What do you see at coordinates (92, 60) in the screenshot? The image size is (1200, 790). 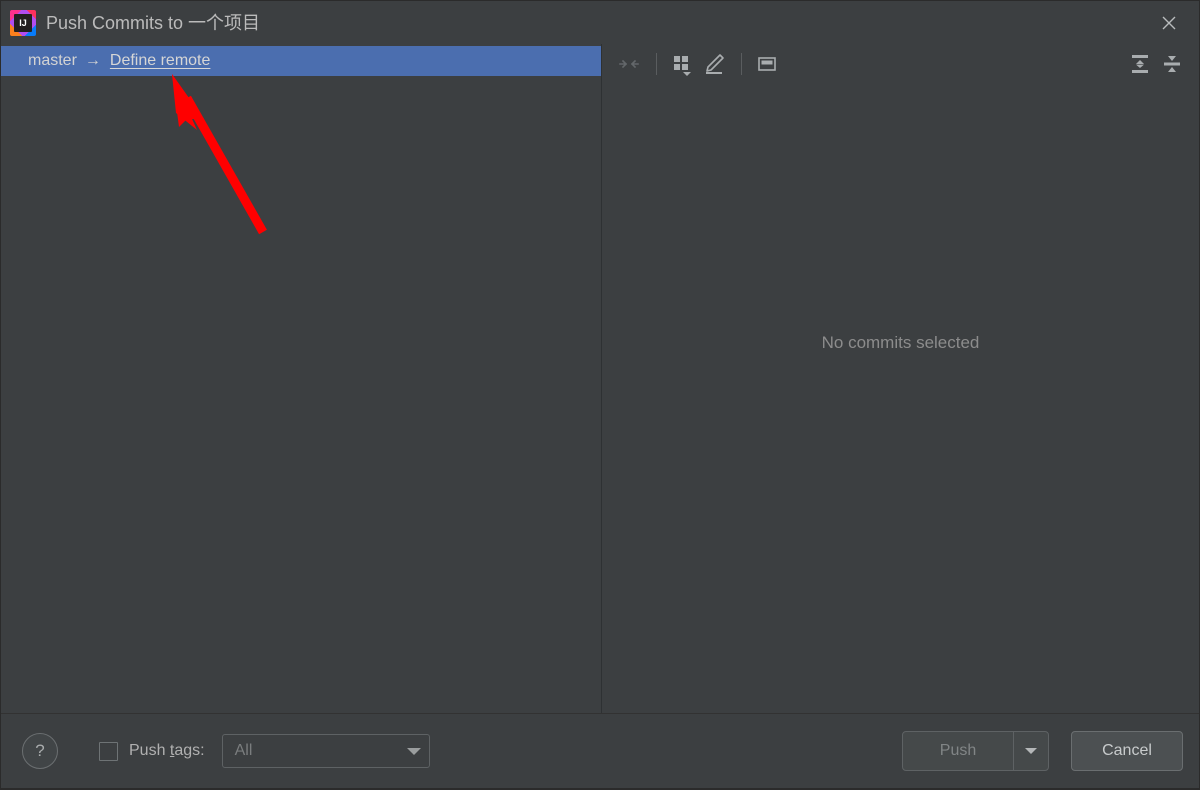 I see `branch-arrow-icon: →` at bounding box center [92, 60].